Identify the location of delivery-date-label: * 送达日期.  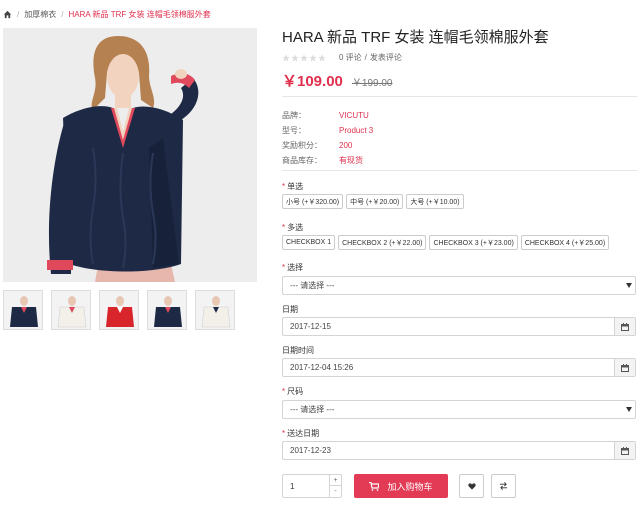
(301, 433).